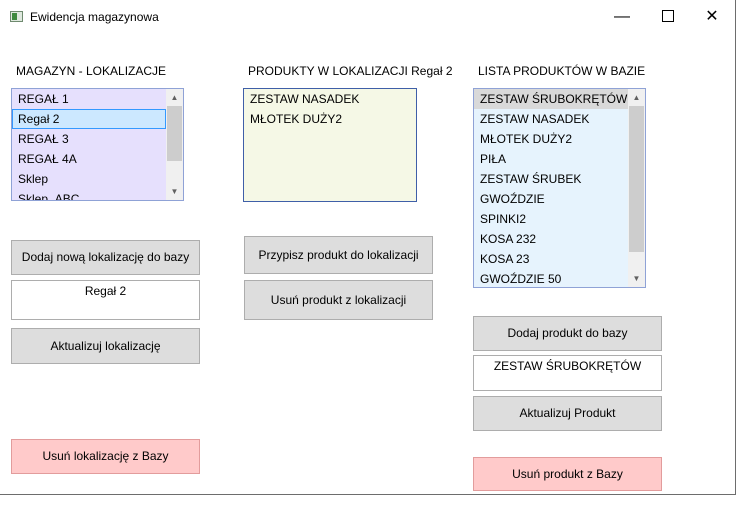  I want to click on product-list-scrollbar: ▲ ▼, so click(636, 188).